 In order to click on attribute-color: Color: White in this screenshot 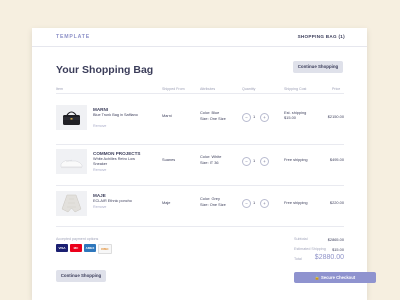, I will do `click(211, 156)`.